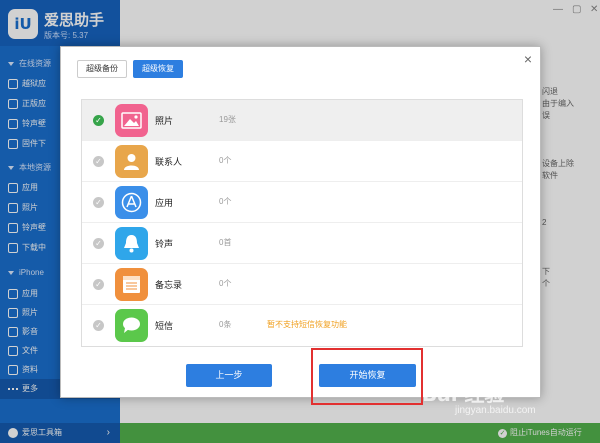 The image size is (600, 443). Describe the element at coordinates (528, 59) in the screenshot. I see `close-icon: ×` at that location.